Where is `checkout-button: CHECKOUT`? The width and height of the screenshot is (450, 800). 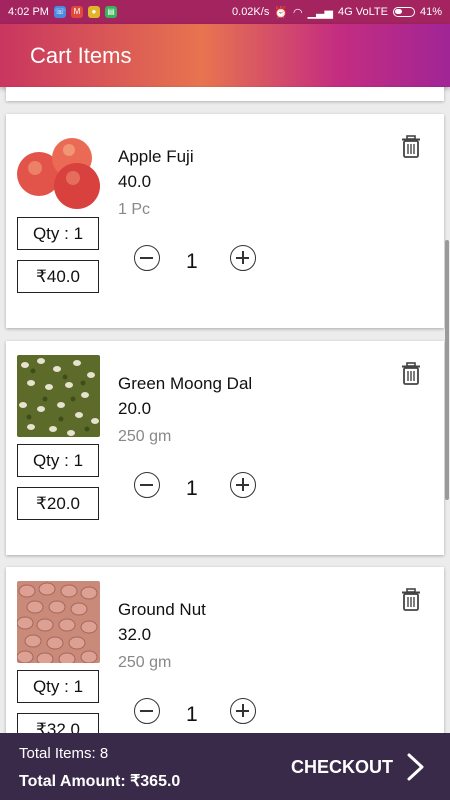 checkout-button: CHECKOUT is located at coordinates (342, 767).